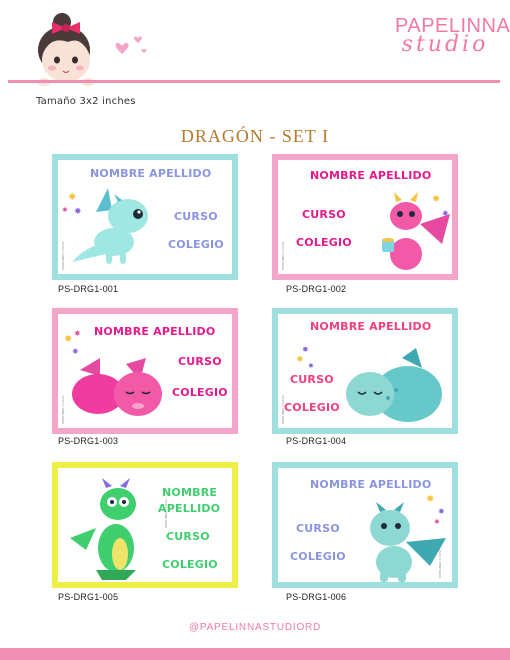  Describe the element at coordinates (66, 49) in the screenshot. I see `girl-mascot-illustration` at that location.